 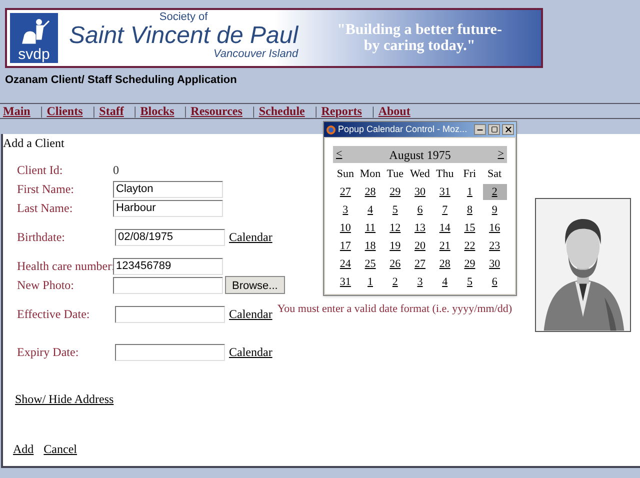 What do you see at coordinates (345, 228) in the screenshot?
I see `day-link: 10` at bounding box center [345, 228].